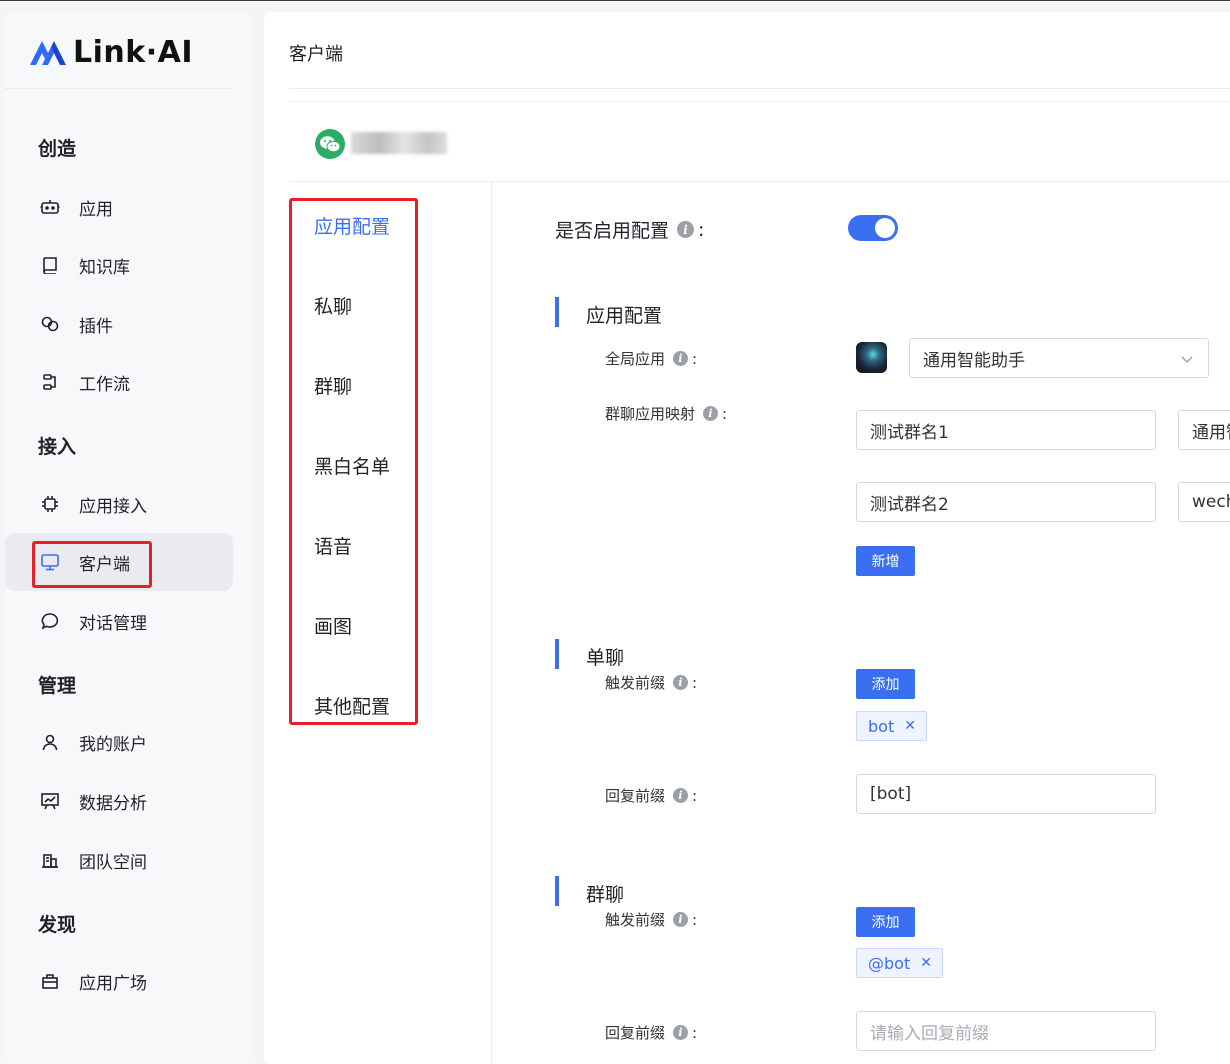 This screenshot has height=1064, width=1230. Describe the element at coordinates (113, 983) in the screenshot. I see `sidebar-item-label: 应用广场` at that location.